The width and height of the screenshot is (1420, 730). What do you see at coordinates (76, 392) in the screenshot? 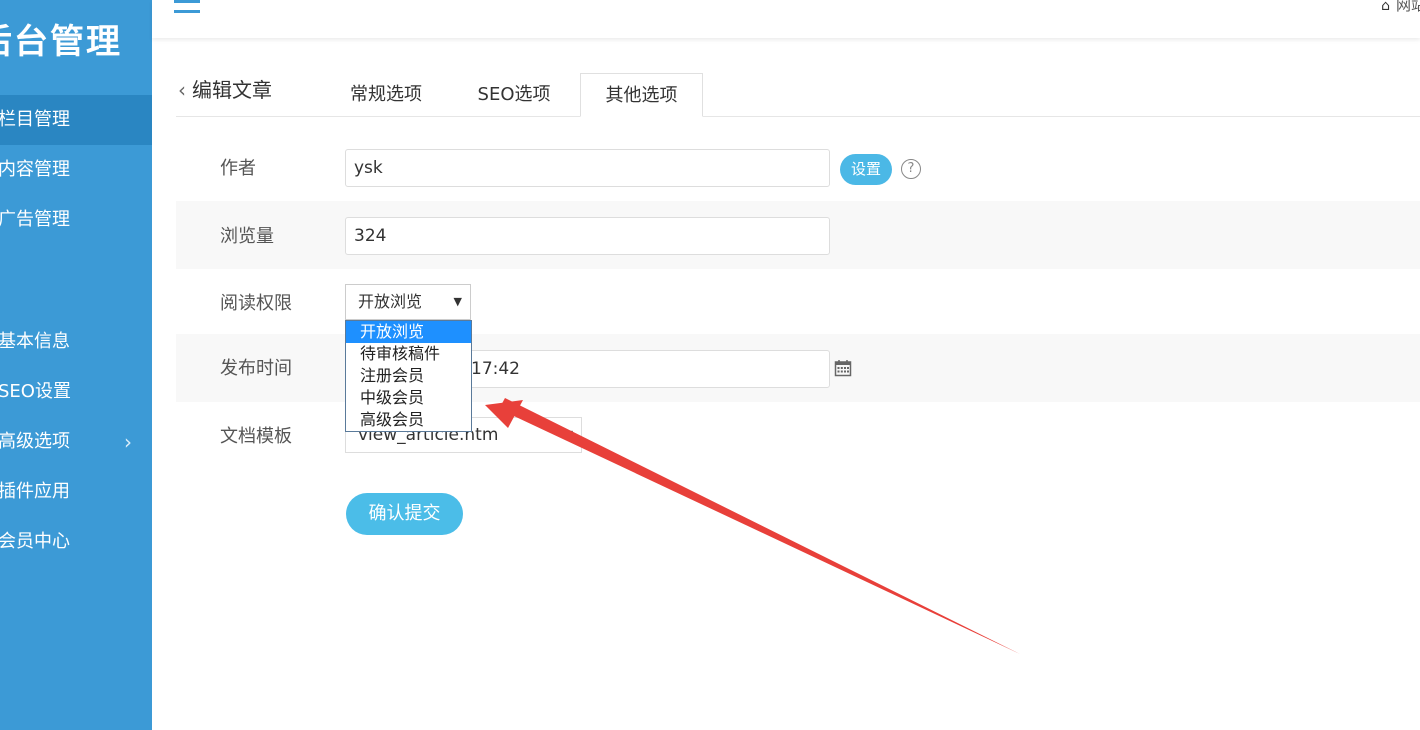
I see `sidebar-item-seo-settings: SEO设置` at bounding box center [76, 392].